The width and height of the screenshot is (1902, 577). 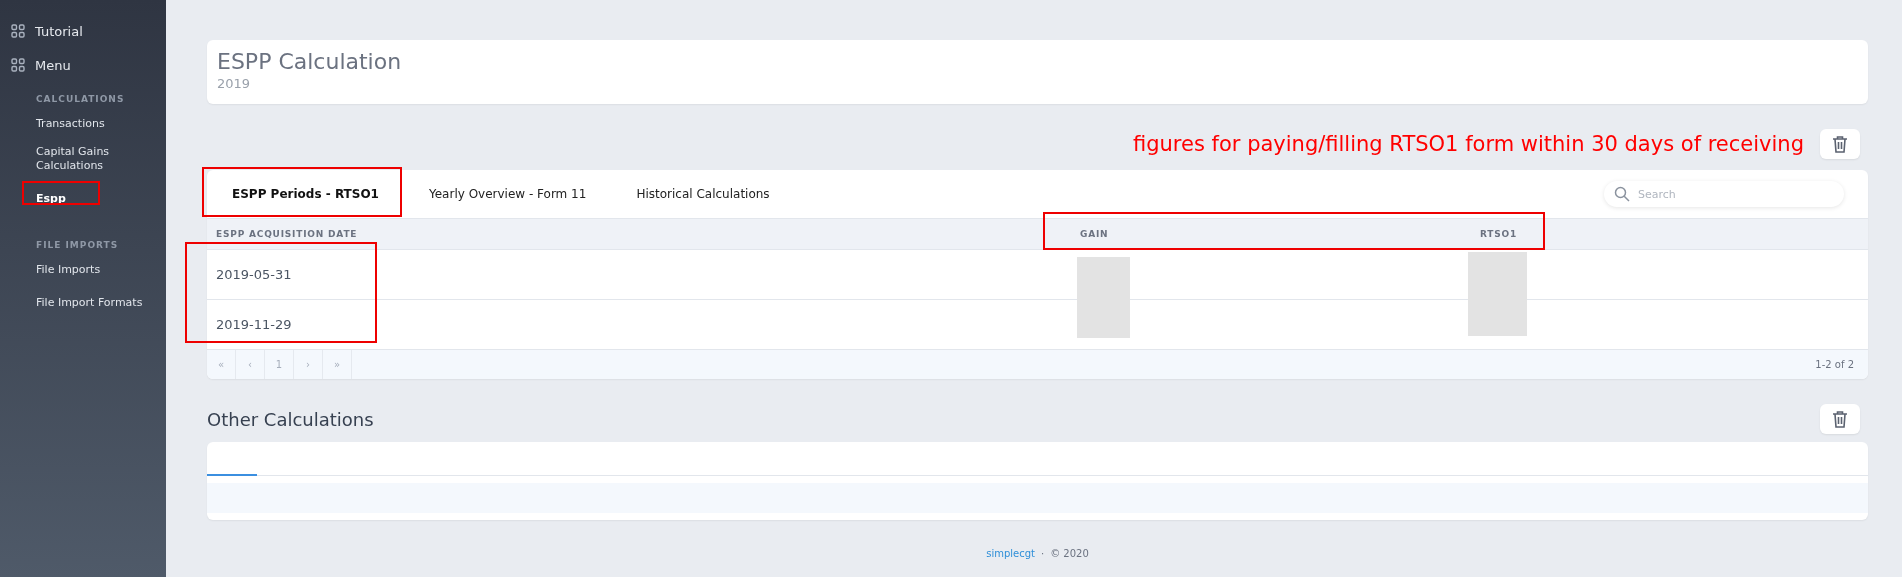 What do you see at coordinates (254, 274) in the screenshot?
I see `table-cell-text: 2019-05-31` at bounding box center [254, 274].